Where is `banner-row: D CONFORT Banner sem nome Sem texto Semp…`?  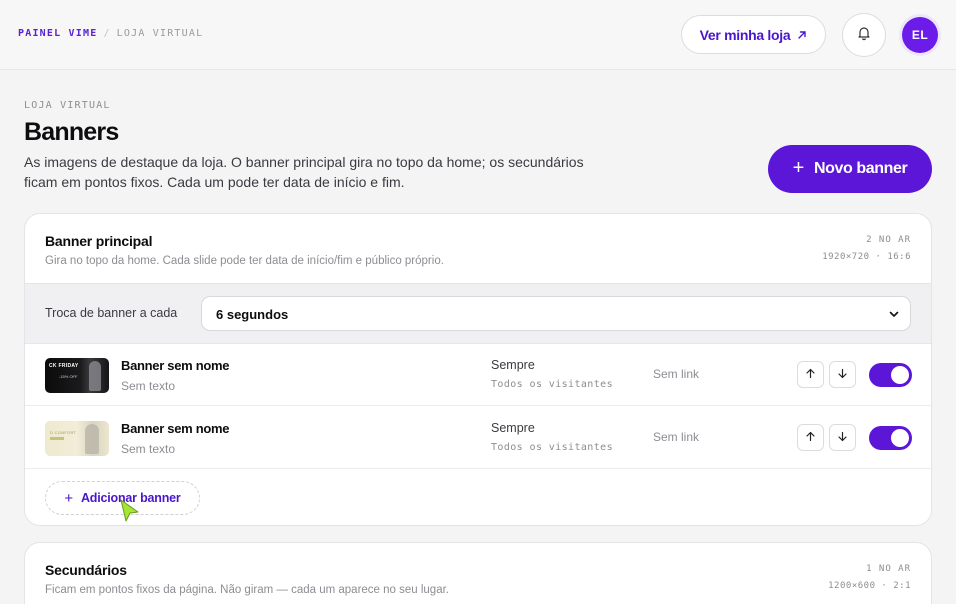 banner-row: D CONFORT Banner sem nome Sem texto Semp… is located at coordinates (478, 438).